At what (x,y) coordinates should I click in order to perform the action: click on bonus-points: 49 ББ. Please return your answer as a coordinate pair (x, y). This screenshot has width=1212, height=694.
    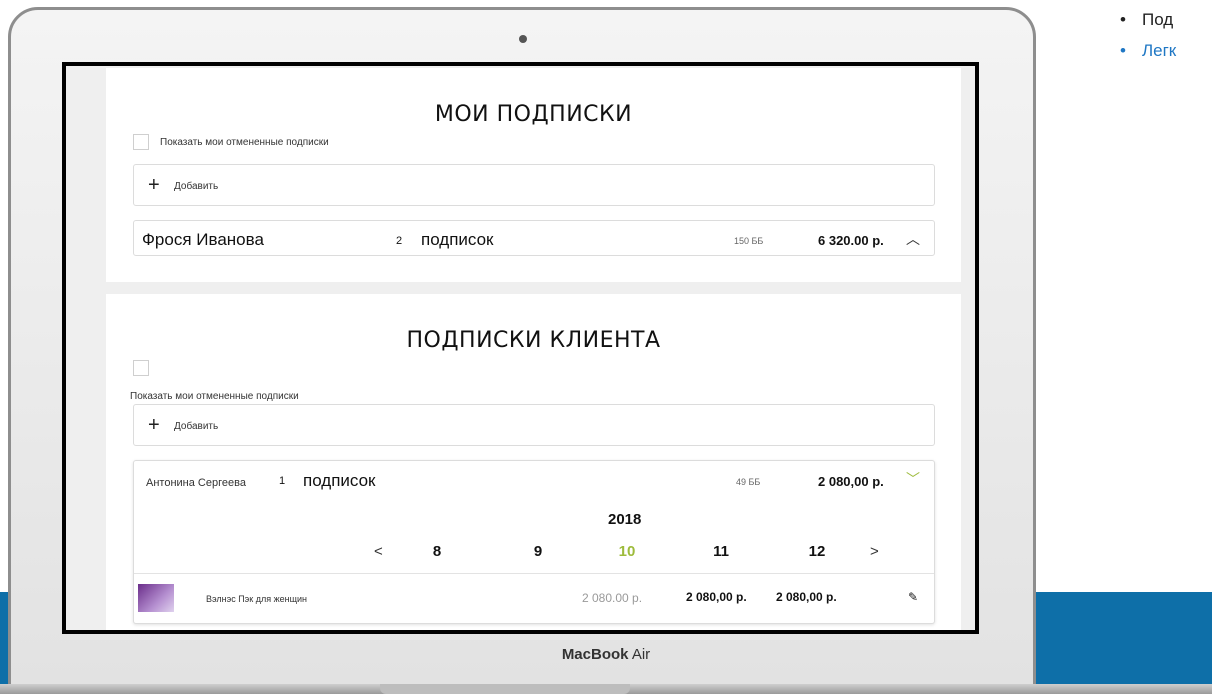
    Looking at the image, I should click on (748, 482).